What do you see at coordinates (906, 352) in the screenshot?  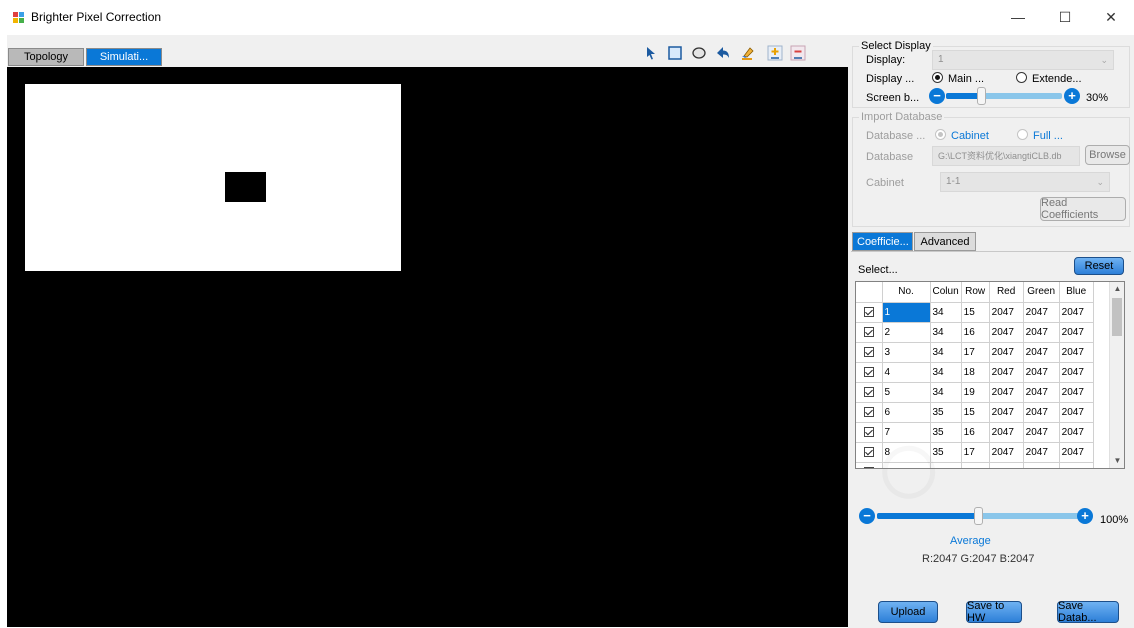 I see `cell-no: 3` at bounding box center [906, 352].